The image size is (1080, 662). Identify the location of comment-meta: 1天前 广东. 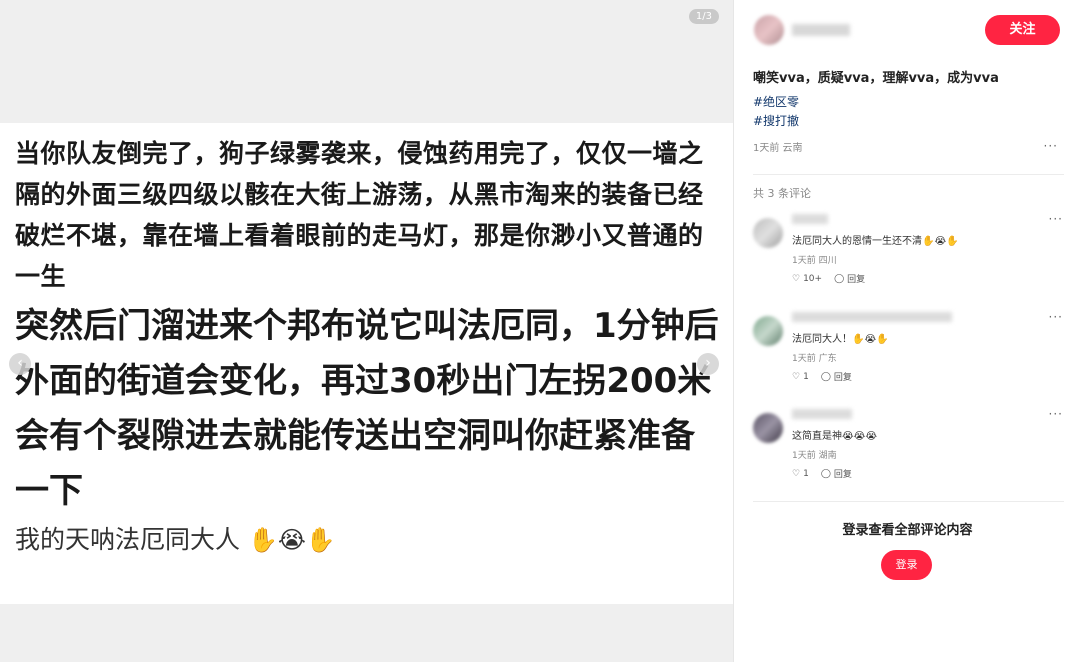
(814, 359).